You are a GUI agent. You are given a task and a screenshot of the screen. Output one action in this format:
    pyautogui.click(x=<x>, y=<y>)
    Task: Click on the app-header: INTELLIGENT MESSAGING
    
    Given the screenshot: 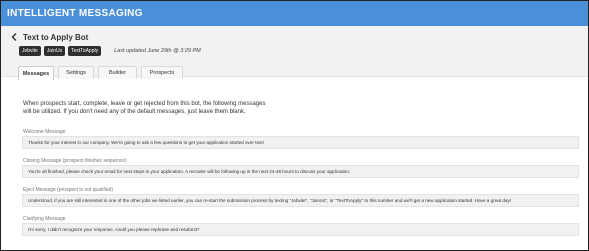 What is the action you would take?
    pyautogui.click(x=294, y=13)
    